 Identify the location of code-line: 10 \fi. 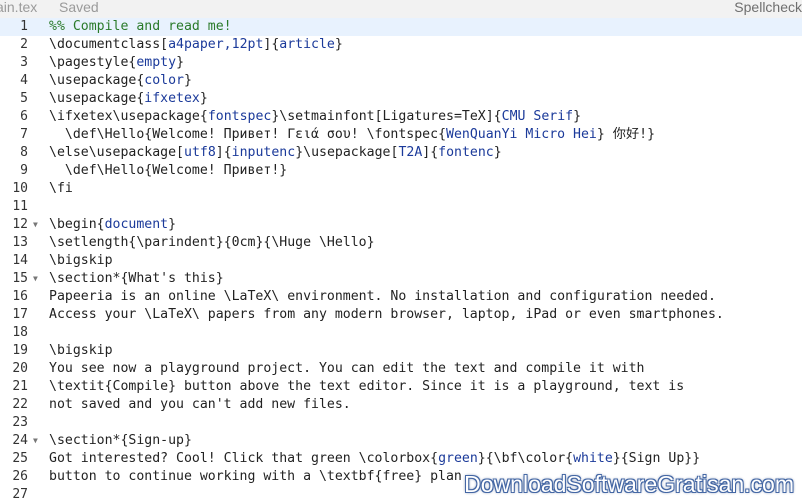
(401, 189).